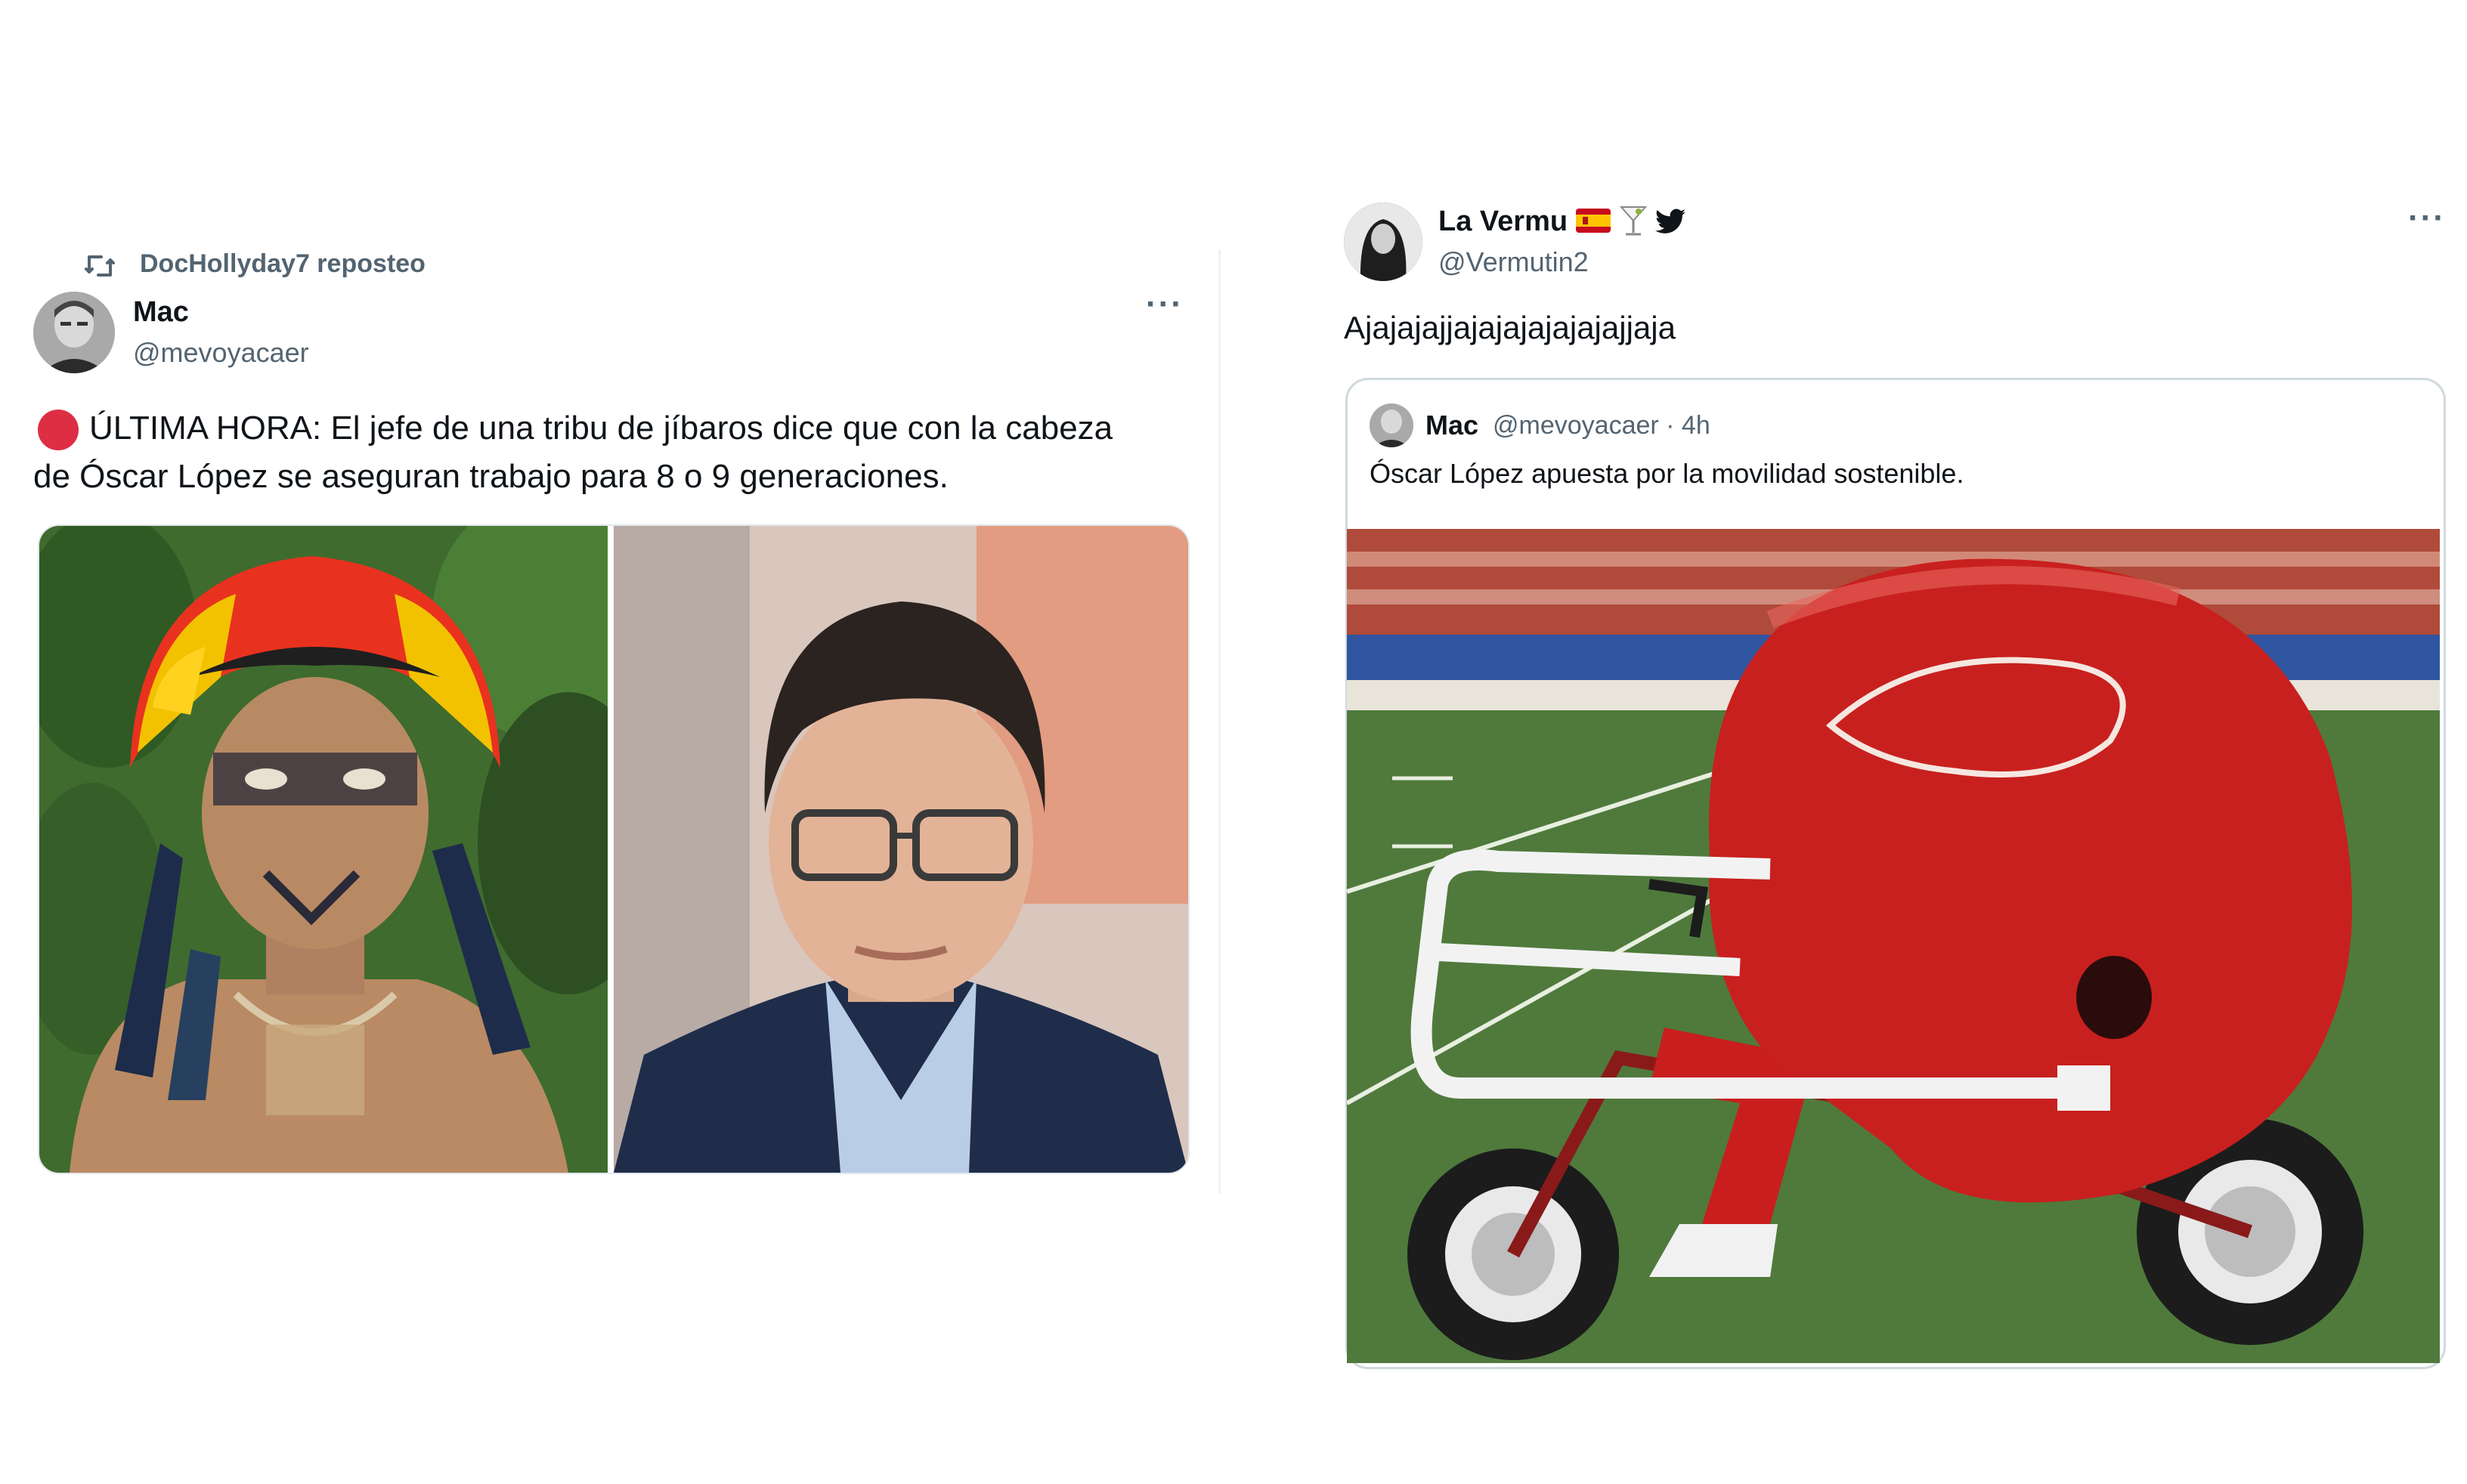 This screenshot has width=2467, height=1484. What do you see at coordinates (1452, 425) in the screenshot?
I see `quoted-author-name: Mac` at bounding box center [1452, 425].